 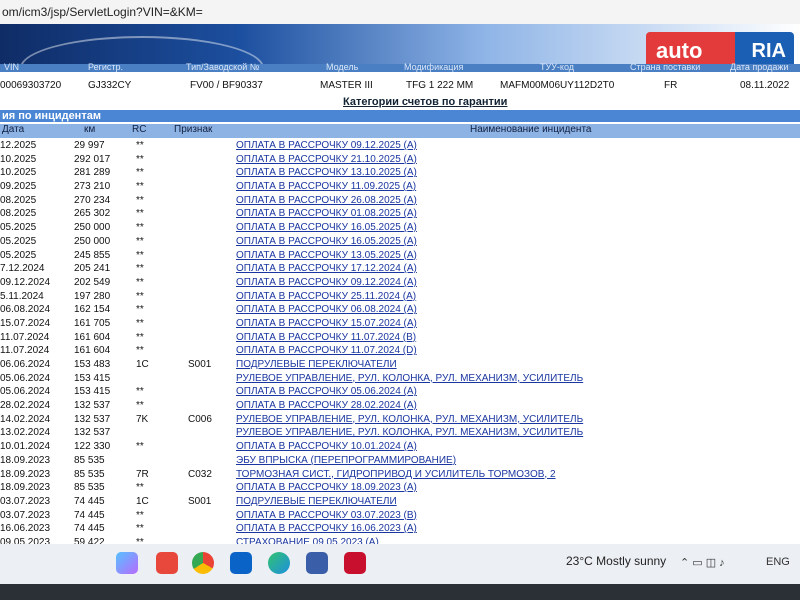 I want to click on row-date: 09.12.2024, so click(x=25, y=282).